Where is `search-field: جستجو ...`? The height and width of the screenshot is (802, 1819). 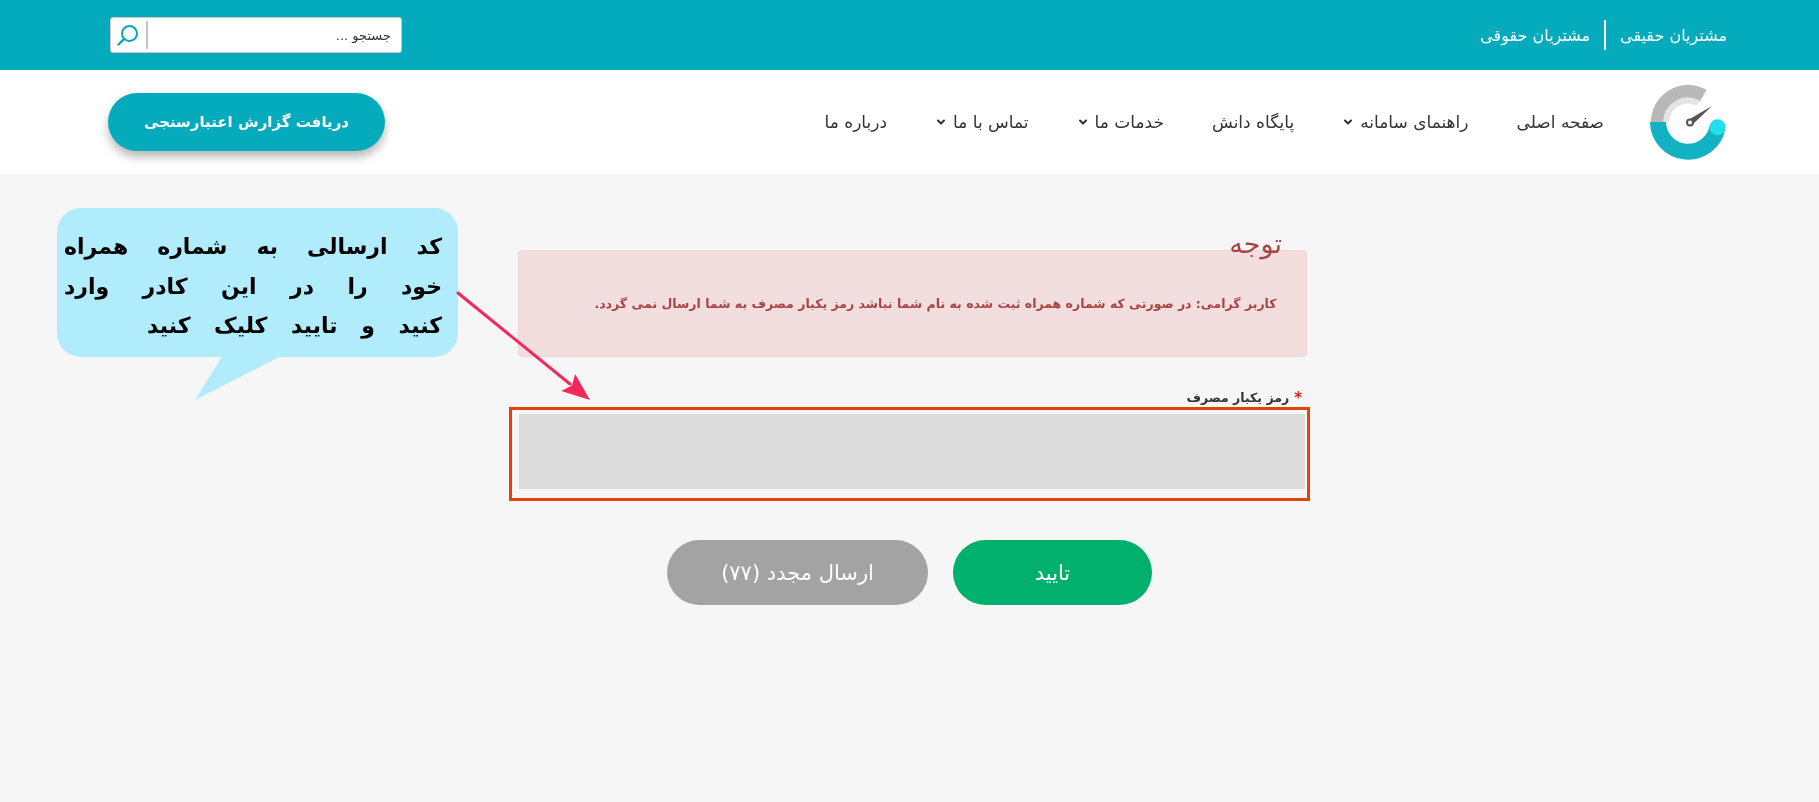 search-field: جستجو ... is located at coordinates (256, 35).